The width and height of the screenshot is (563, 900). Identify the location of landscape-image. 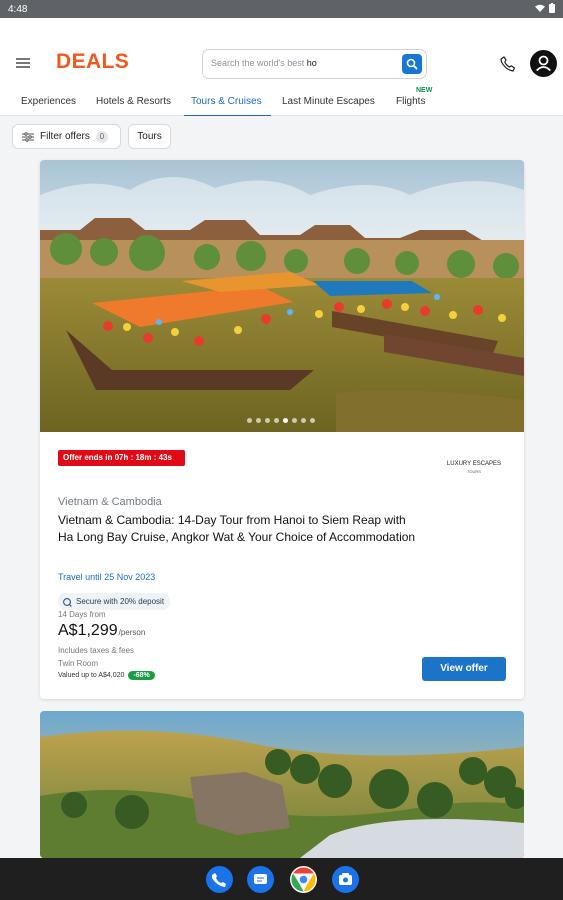
(282, 784).